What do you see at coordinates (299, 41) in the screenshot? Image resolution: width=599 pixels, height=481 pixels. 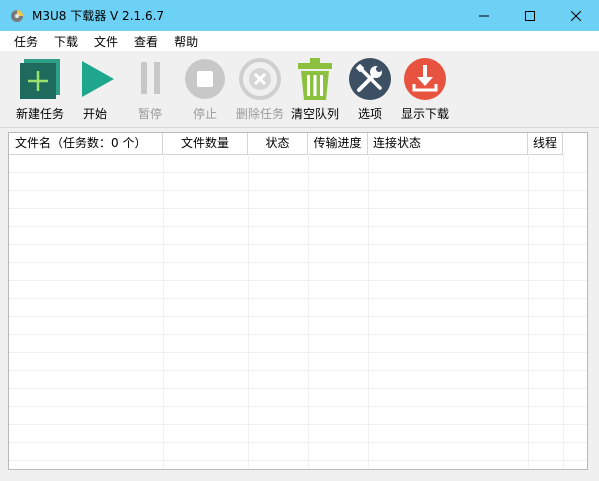 I see `menu-bar: 任务 下载 文件 查看 帮助` at bounding box center [299, 41].